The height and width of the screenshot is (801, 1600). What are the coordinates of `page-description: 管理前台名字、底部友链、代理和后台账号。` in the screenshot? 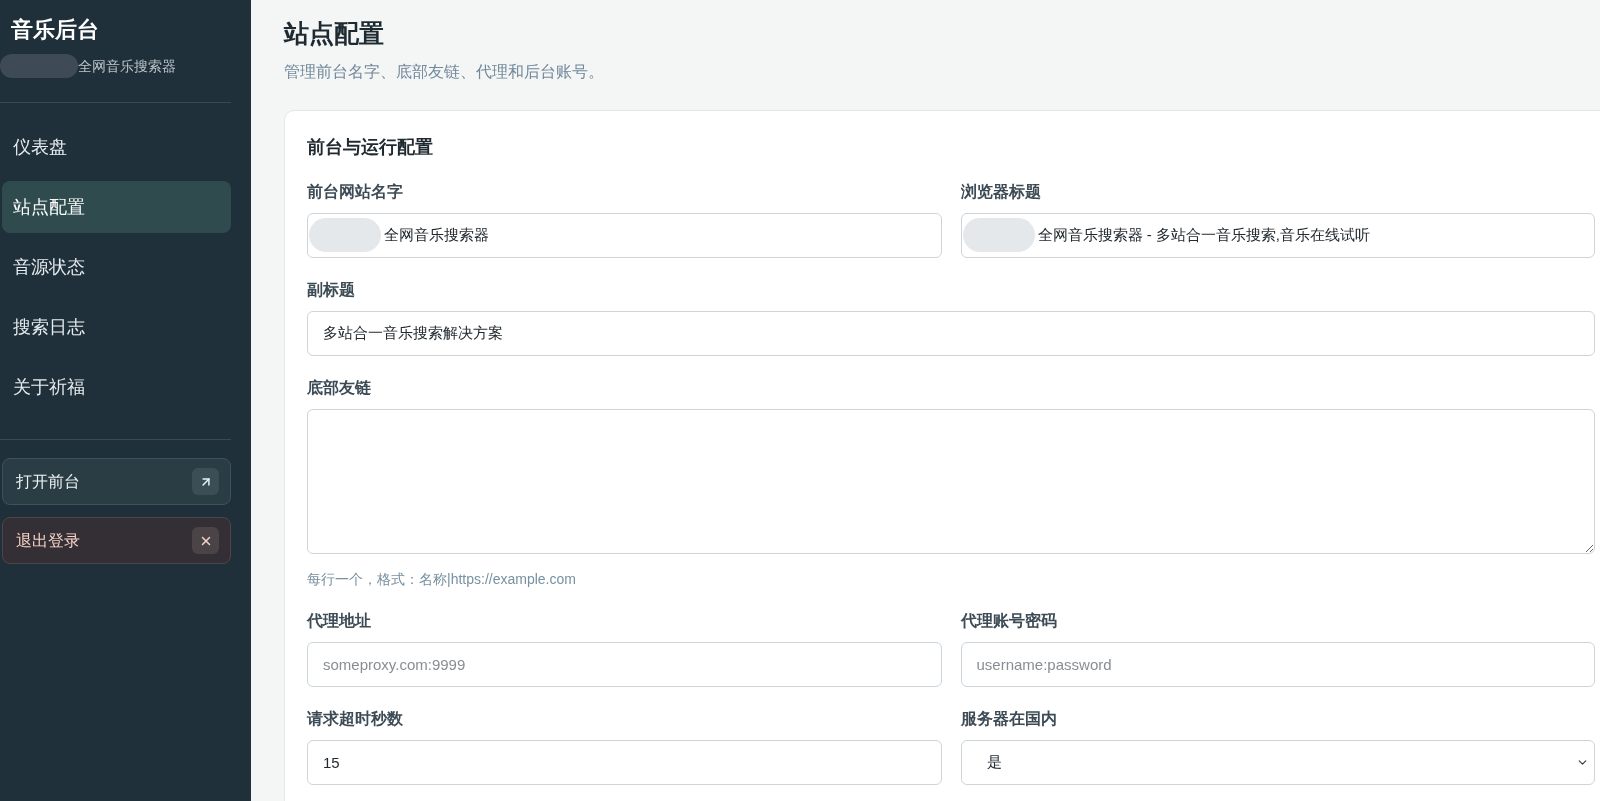 It's located at (444, 72).